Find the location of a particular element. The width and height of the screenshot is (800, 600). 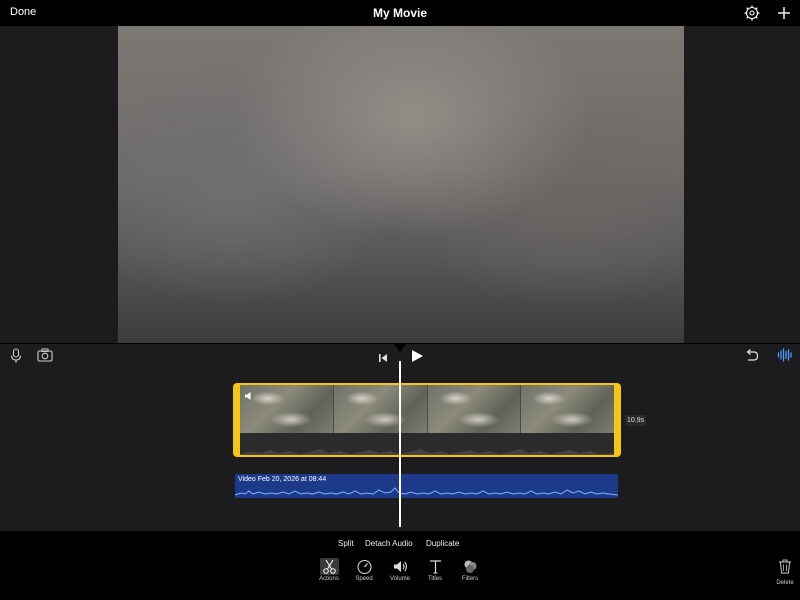

waveform-icon is located at coordinates (784, 357).